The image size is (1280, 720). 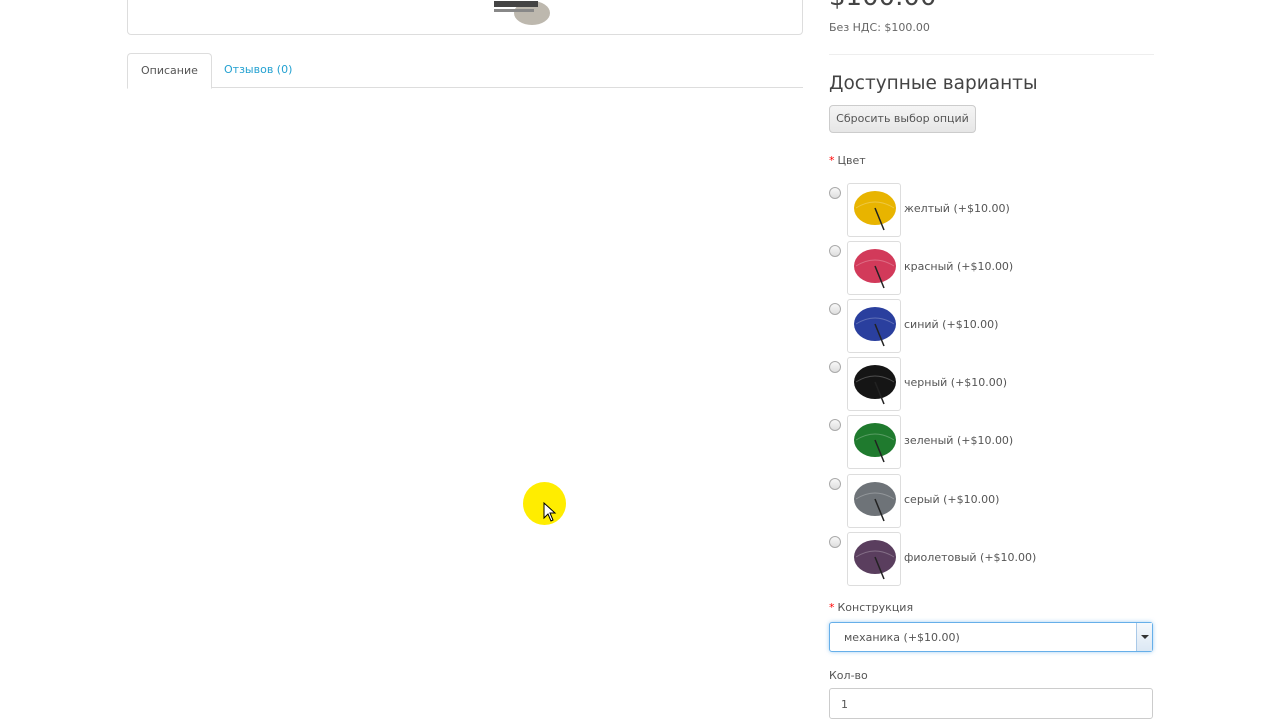 What do you see at coordinates (933, 83) in the screenshot?
I see `options-heading: Доступные варианты` at bounding box center [933, 83].